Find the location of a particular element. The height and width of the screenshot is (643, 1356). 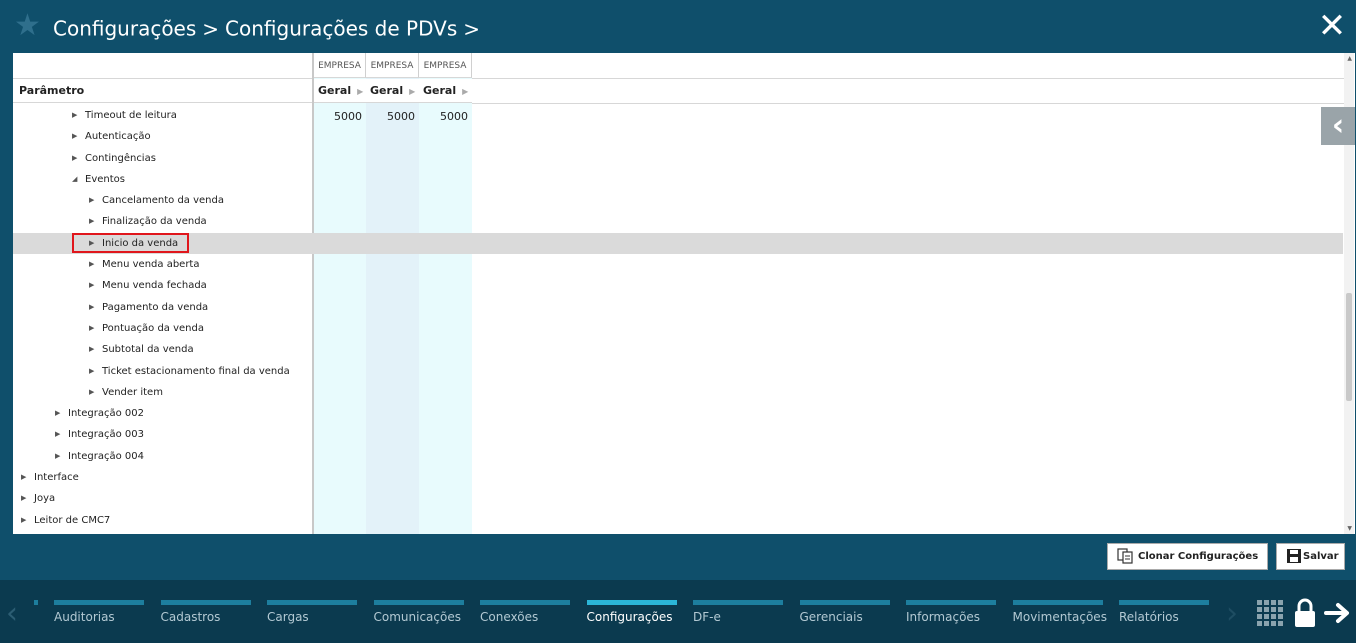

nav-indicator is located at coordinates (36, 602).